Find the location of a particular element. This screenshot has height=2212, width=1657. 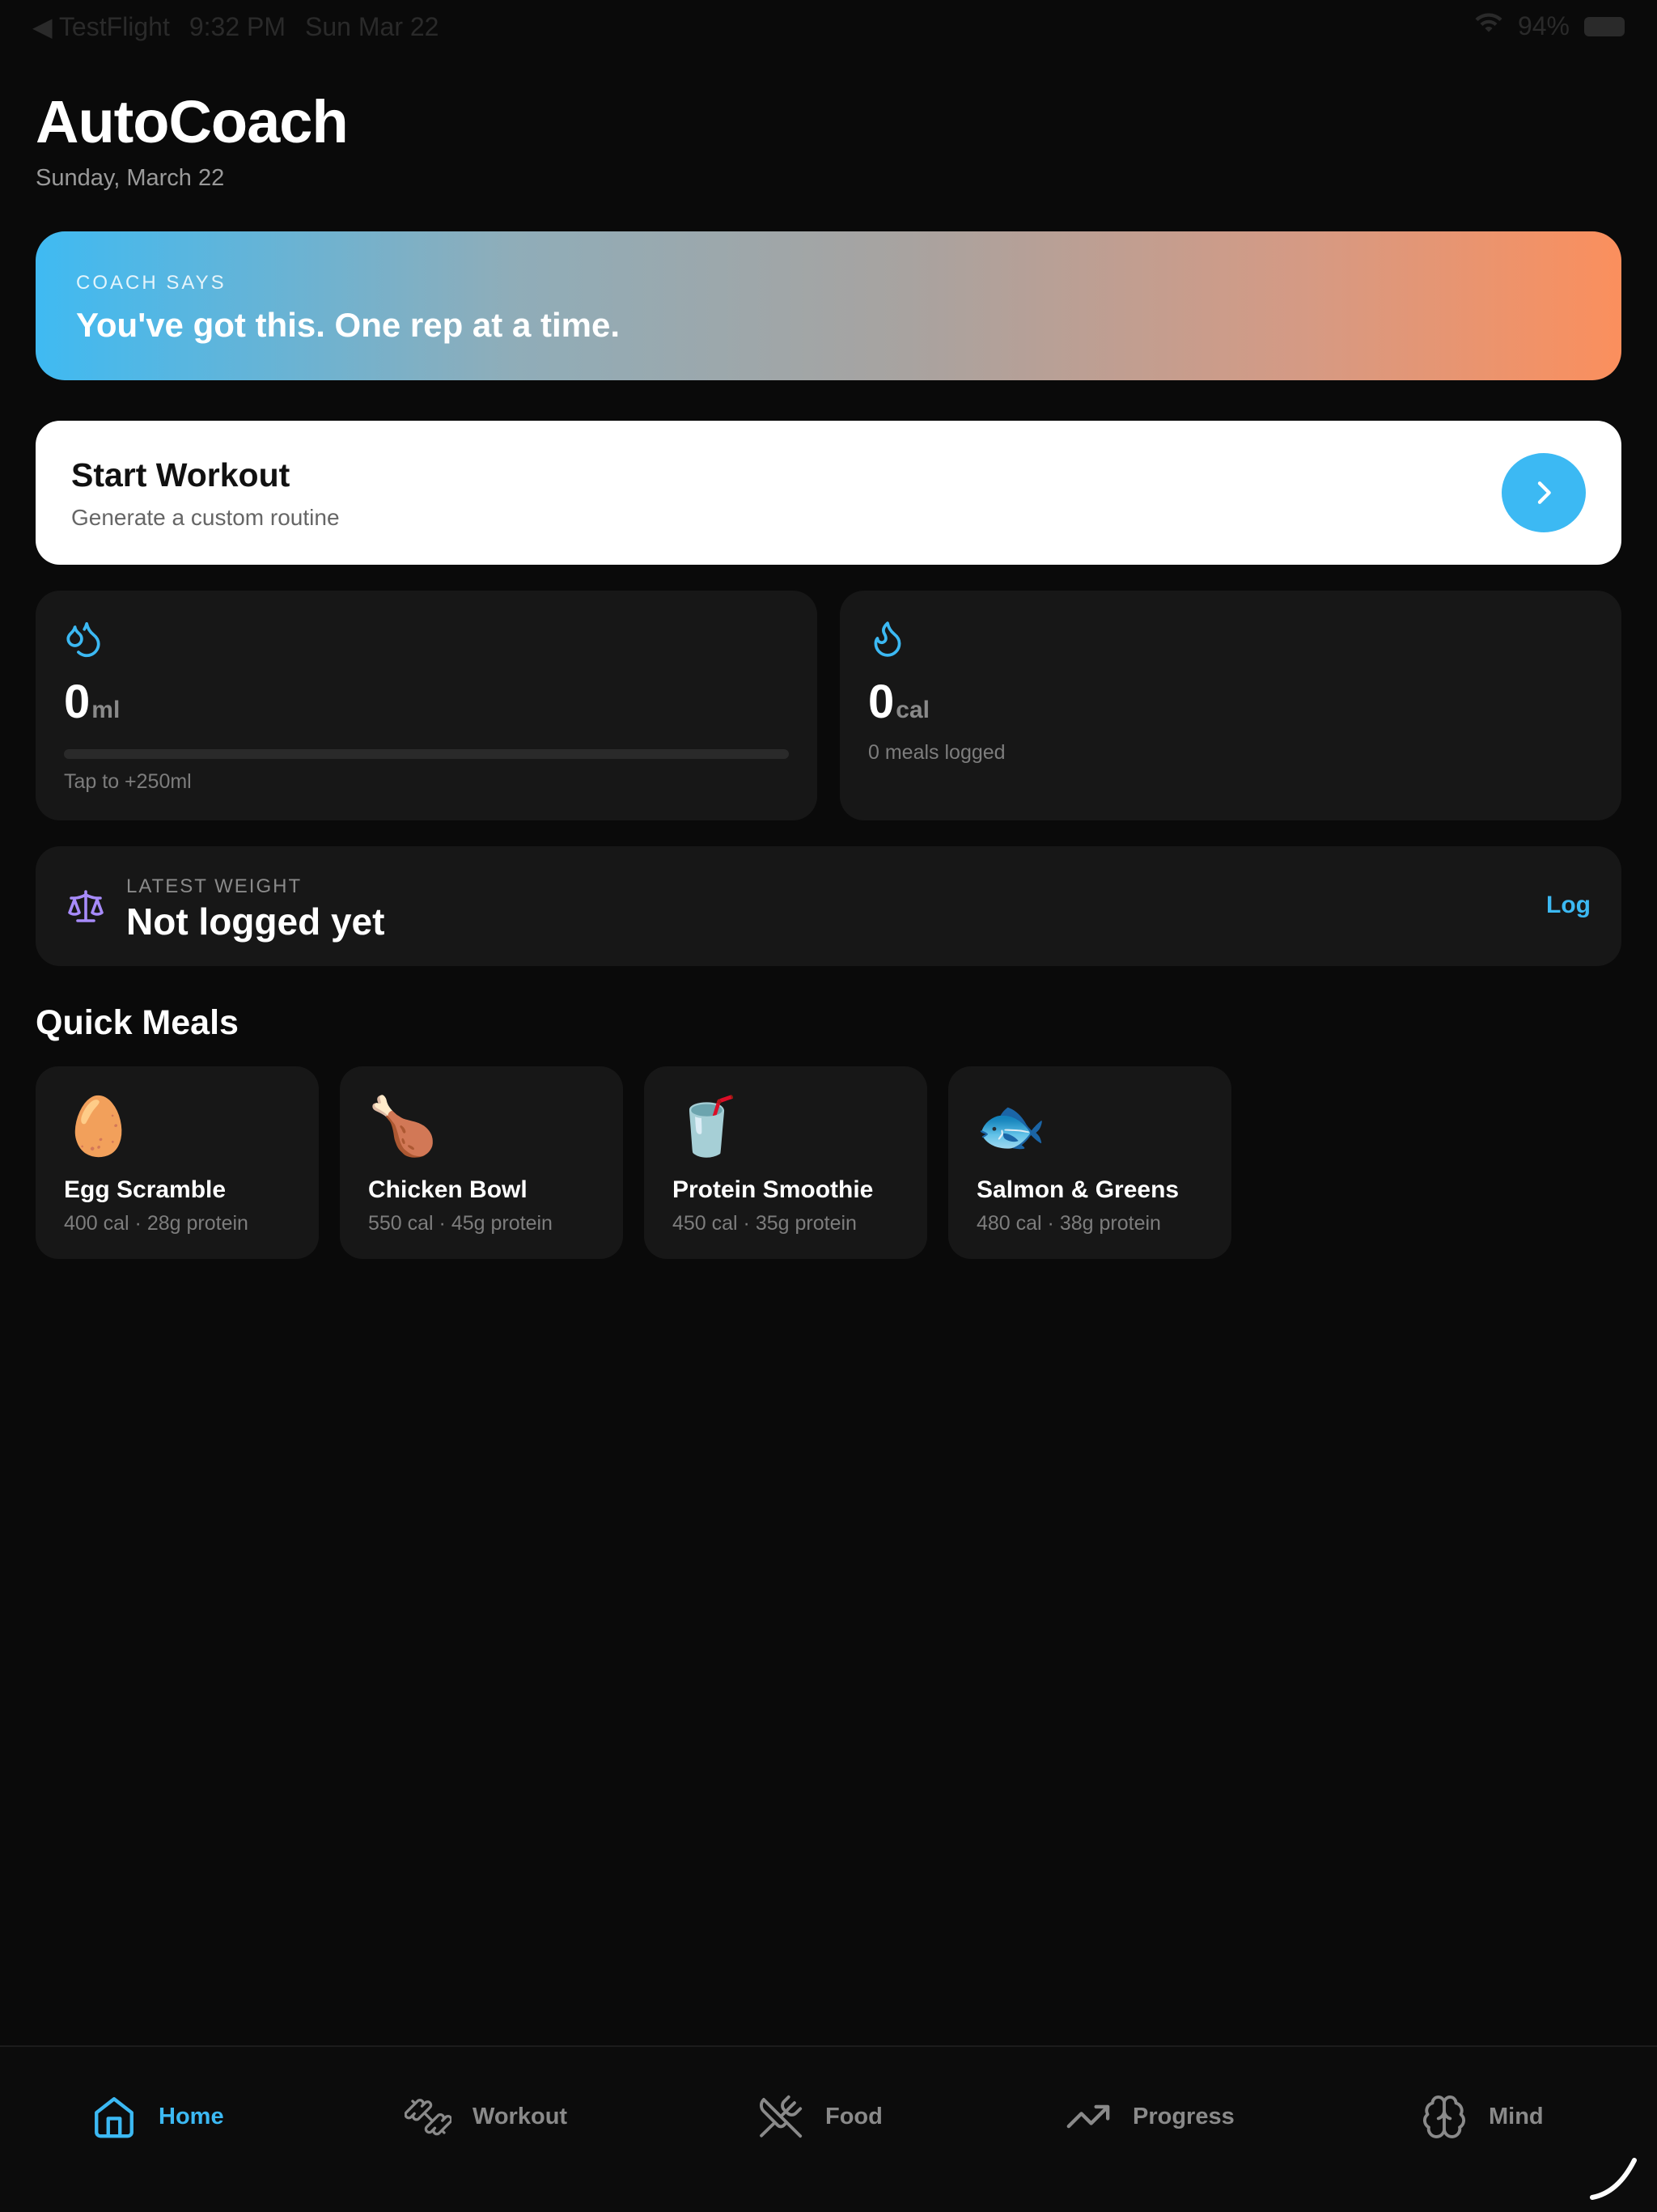

meal-info: 550 cal · 45g protein is located at coordinates (460, 1223).